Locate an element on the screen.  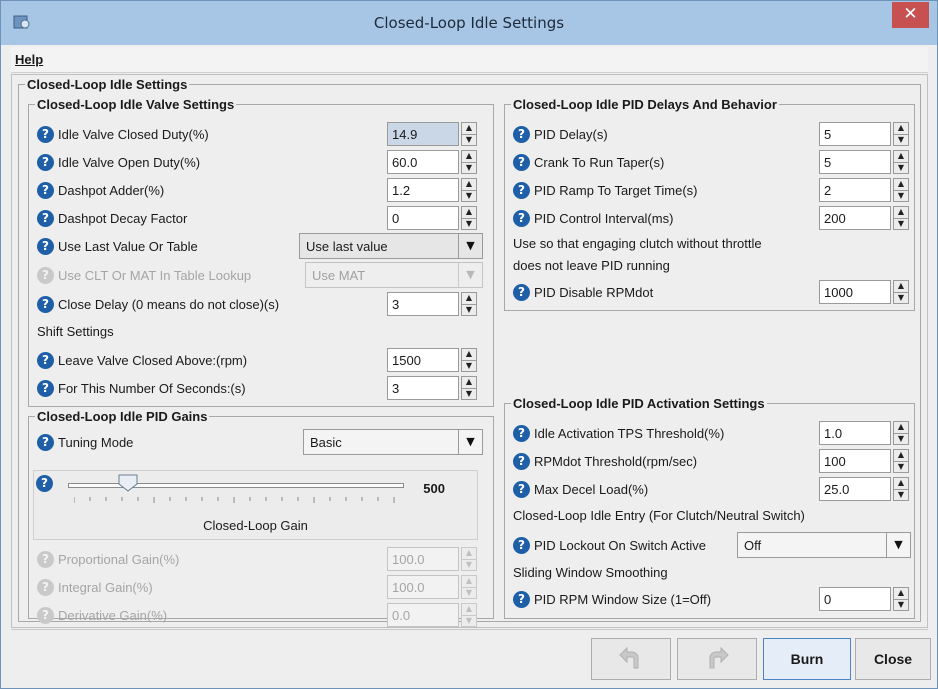
pid-delay-field is located at coordinates (855, 134).